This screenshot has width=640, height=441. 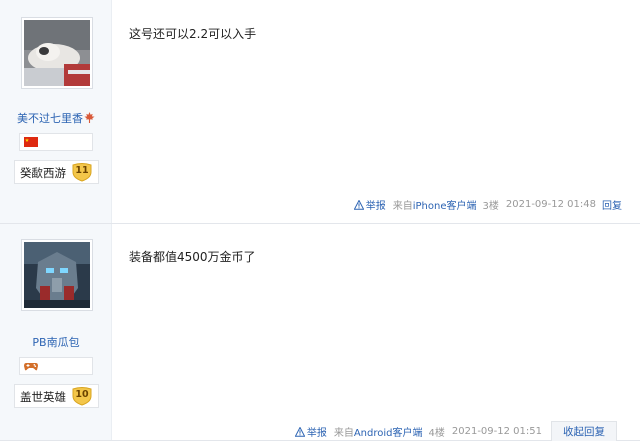 I want to click on level-name: 癸歃西游, so click(x=43, y=173).